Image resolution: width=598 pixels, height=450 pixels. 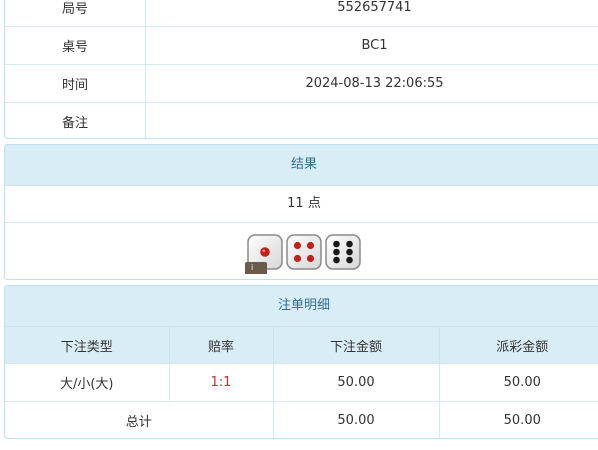 I want to click on payout-cell: 50.00, so click(x=518, y=382).